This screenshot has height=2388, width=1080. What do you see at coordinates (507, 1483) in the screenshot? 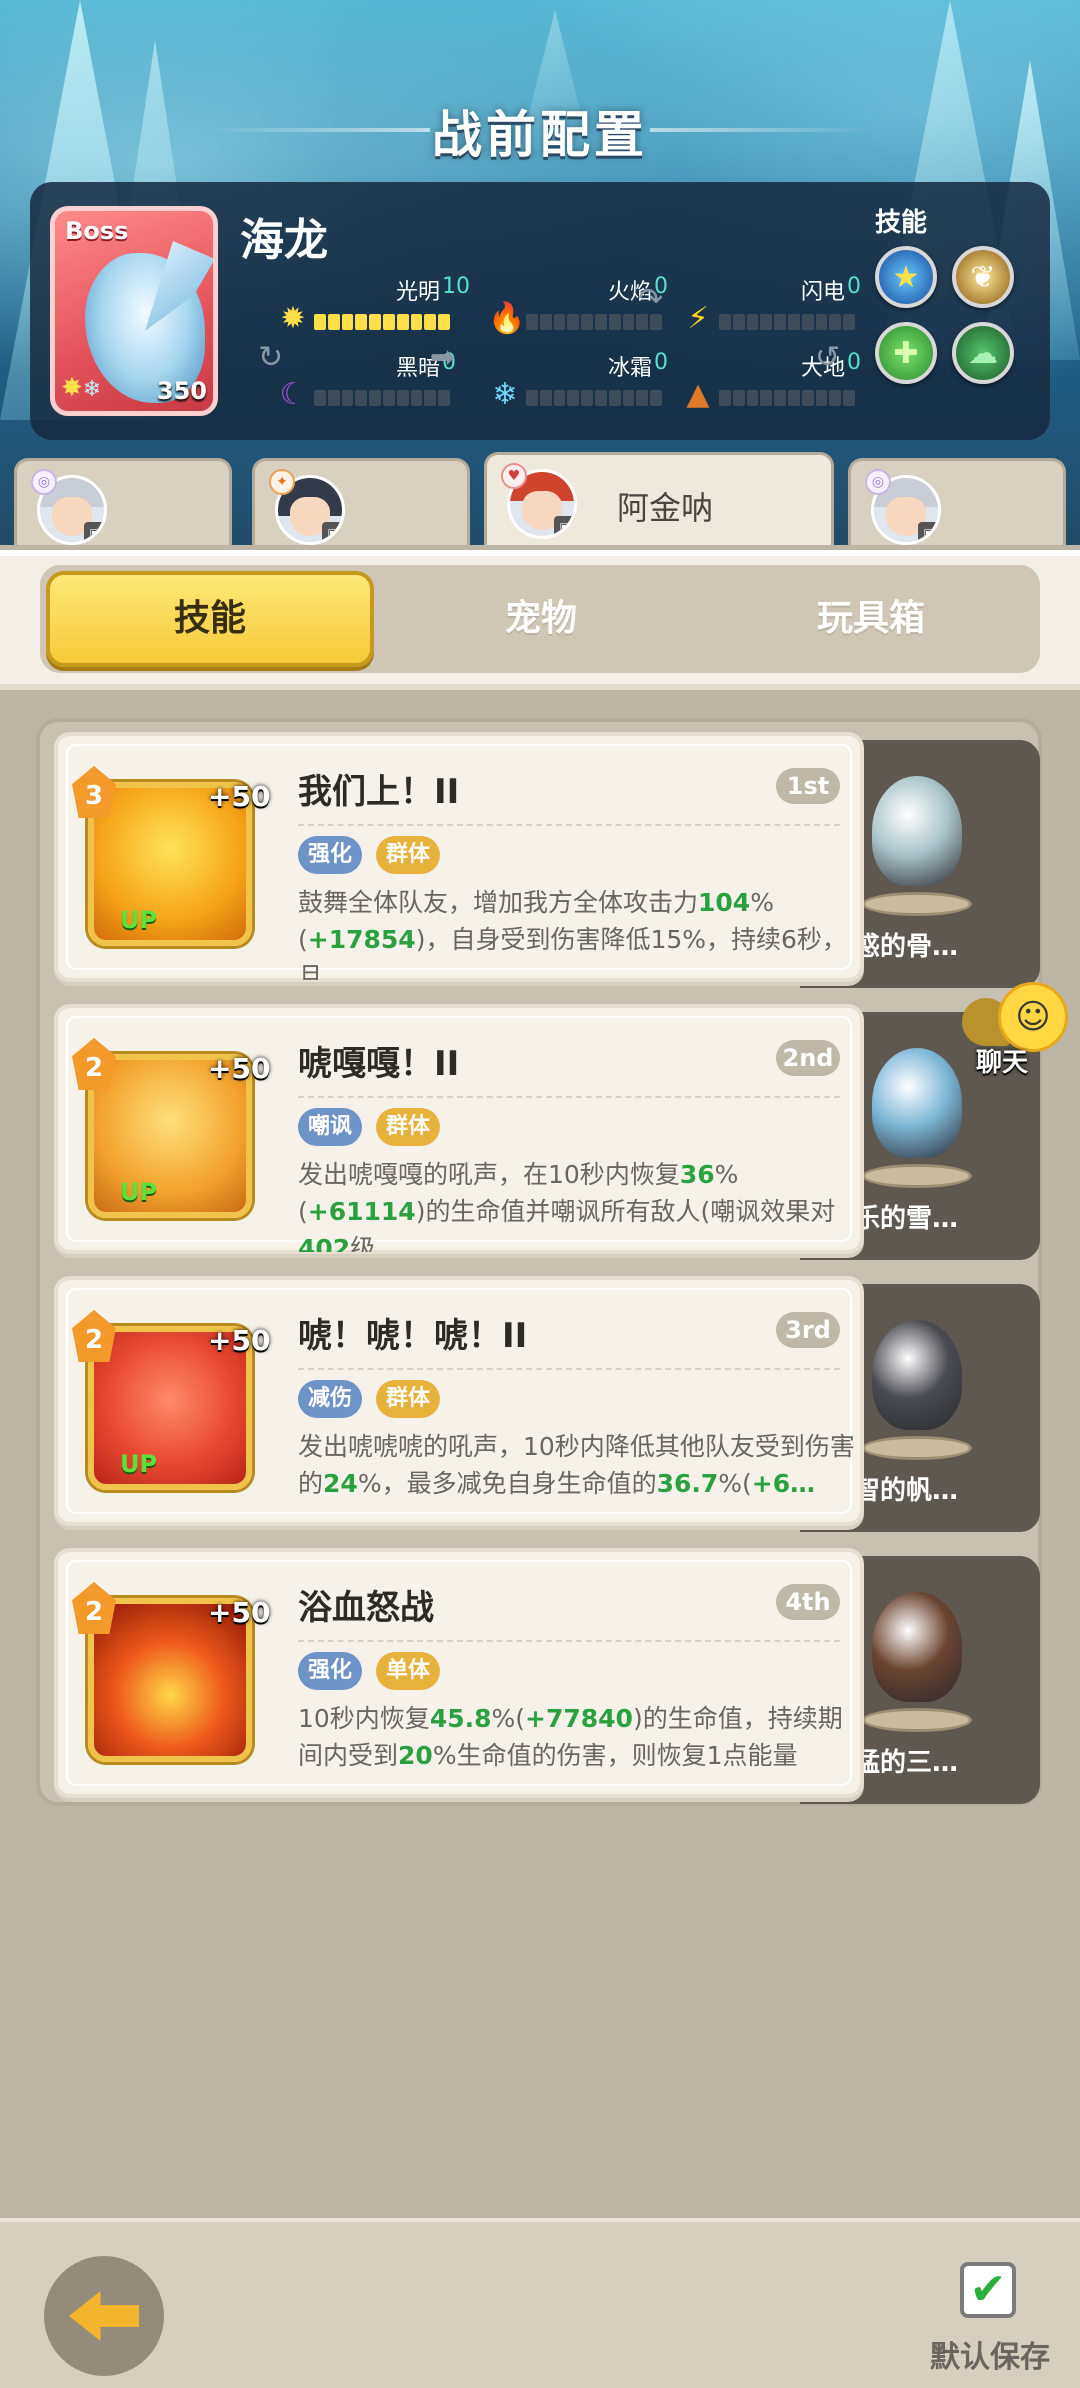
I see `description-text: %，最多减免自身生命值的` at bounding box center [507, 1483].